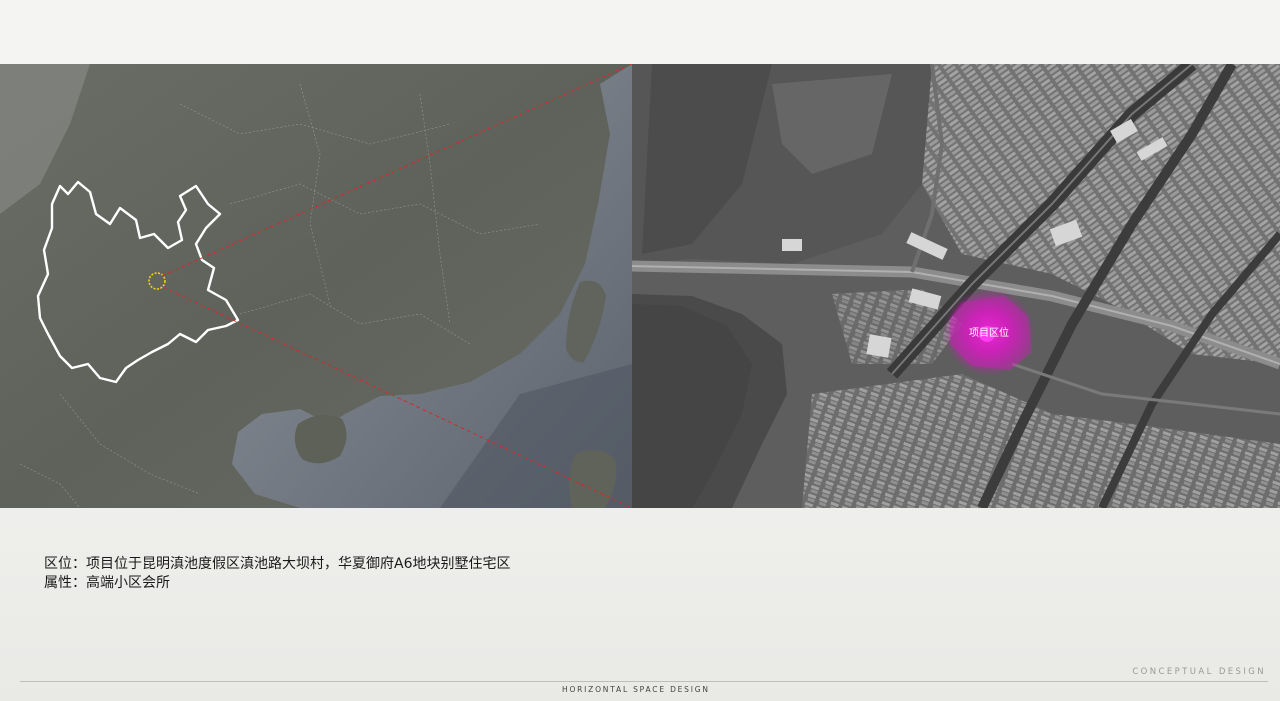  Describe the element at coordinates (320, 439) in the screenshot. I see `hainan-island` at that location.